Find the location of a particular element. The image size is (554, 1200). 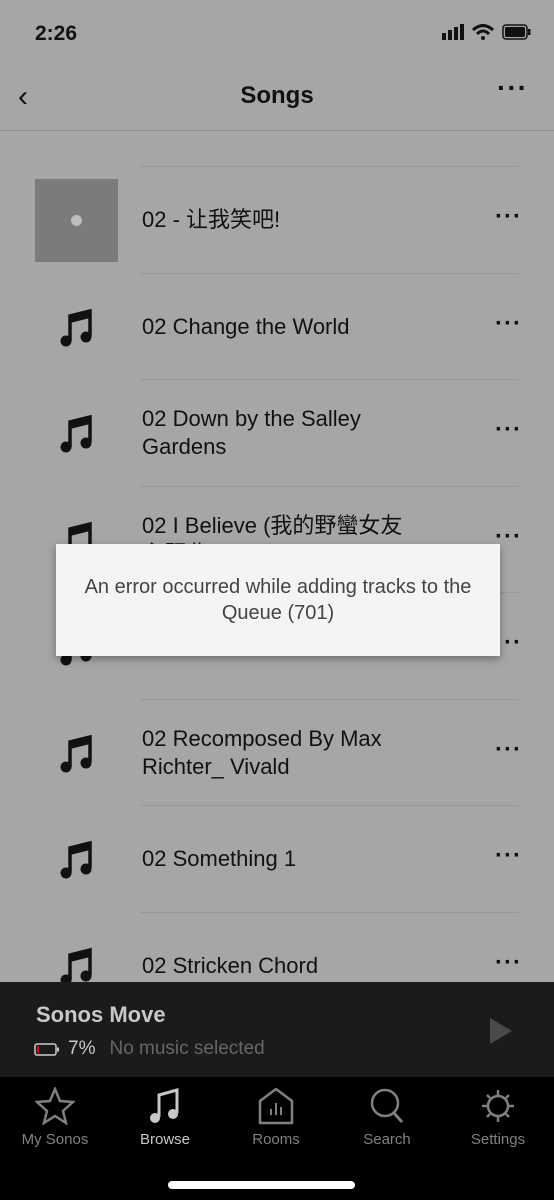

star-icon is located at coordinates (55, 1106).